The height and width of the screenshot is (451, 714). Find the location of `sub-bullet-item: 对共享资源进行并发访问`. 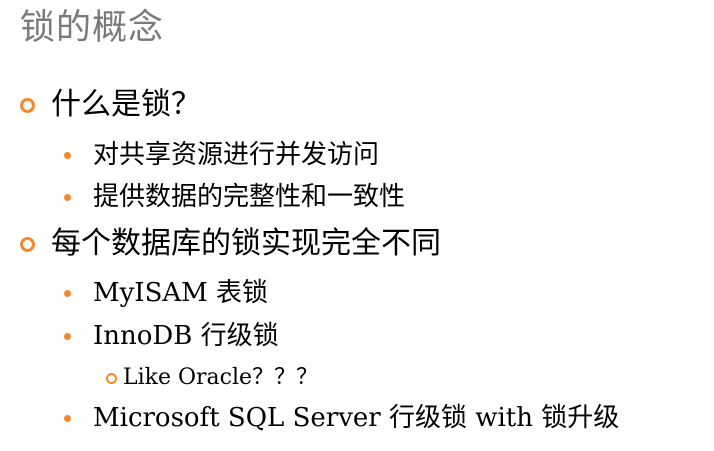

sub-bullet-item: 对共享资源进行并发访问 is located at coordinates (221, 155).